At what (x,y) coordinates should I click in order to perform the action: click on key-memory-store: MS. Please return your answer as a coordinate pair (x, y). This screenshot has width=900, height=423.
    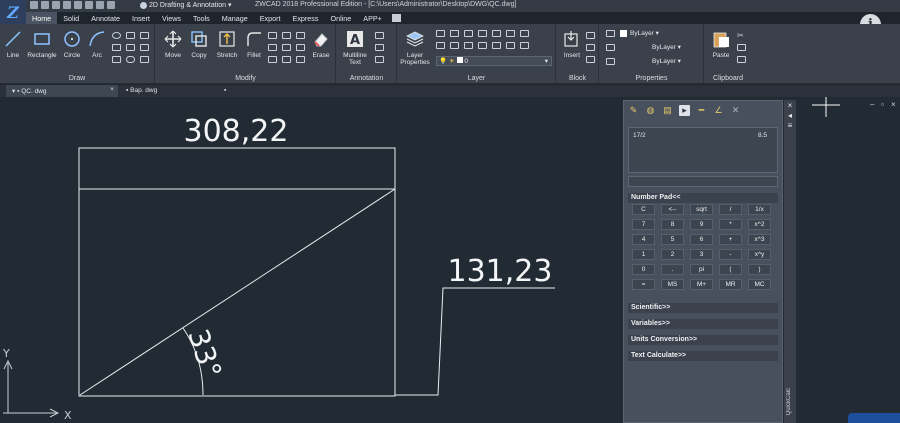
    Looking at the image, I should click on (672, 284).